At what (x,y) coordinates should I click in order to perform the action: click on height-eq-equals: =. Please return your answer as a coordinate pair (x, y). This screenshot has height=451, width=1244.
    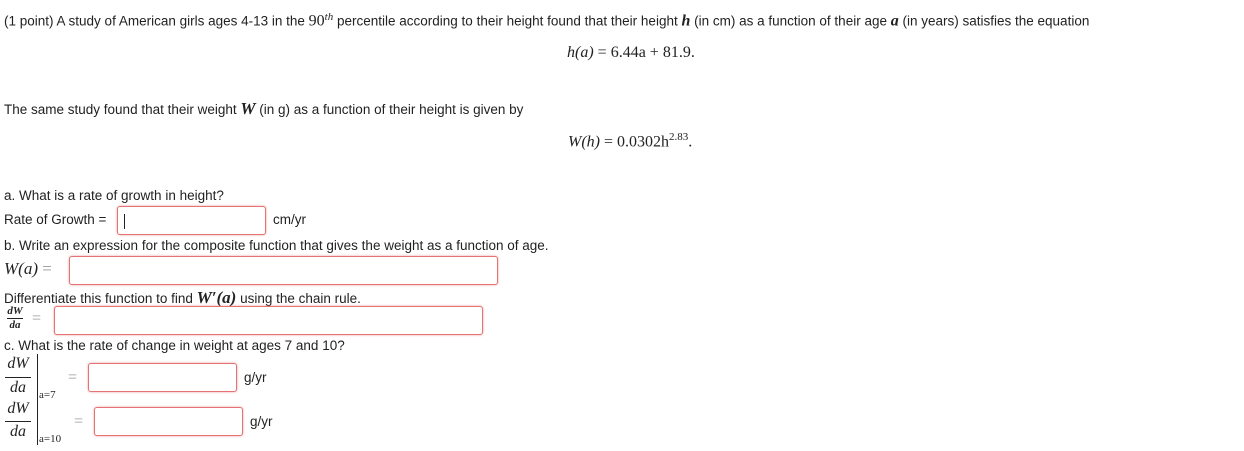
    Looking at the image, I should click on (602, 52).